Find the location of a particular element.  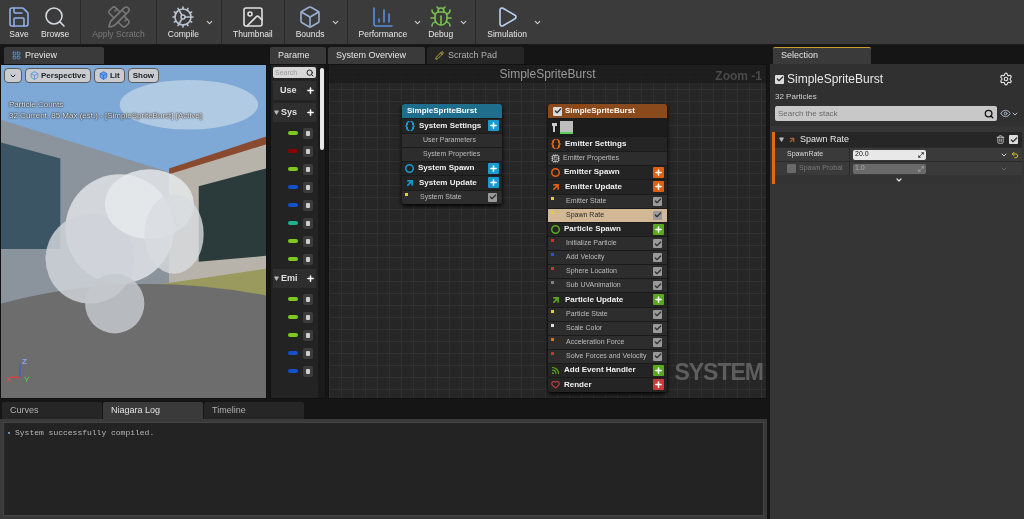

pin-icon is located at coordinates (554, 127).